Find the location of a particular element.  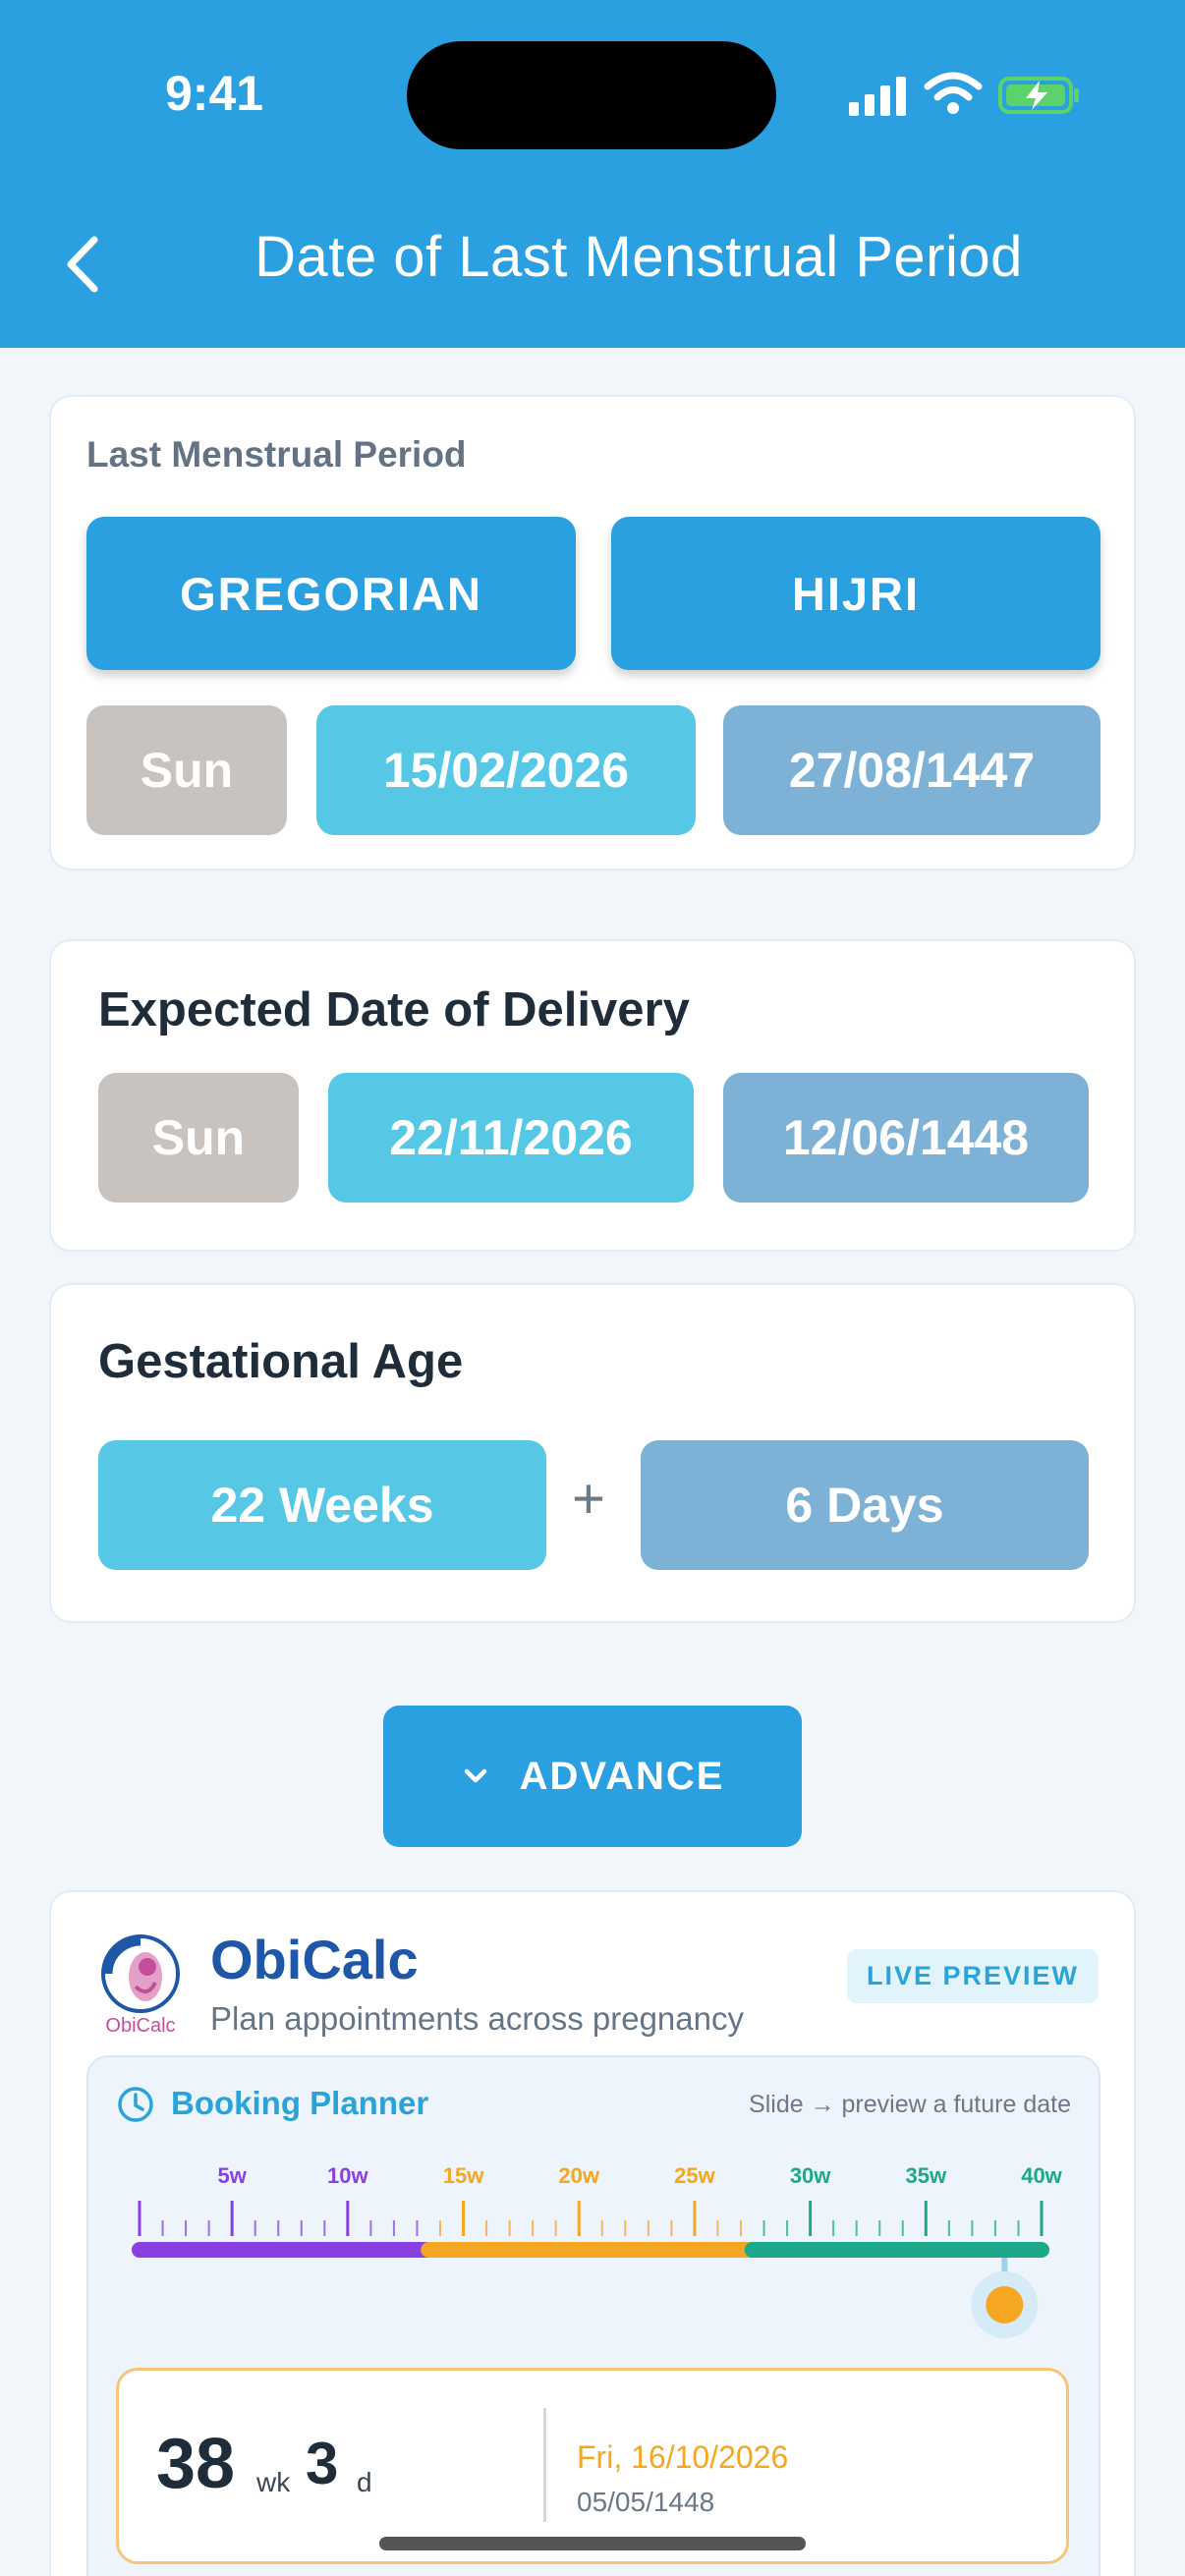

dynamic-island is located at coordinates (592, 95).